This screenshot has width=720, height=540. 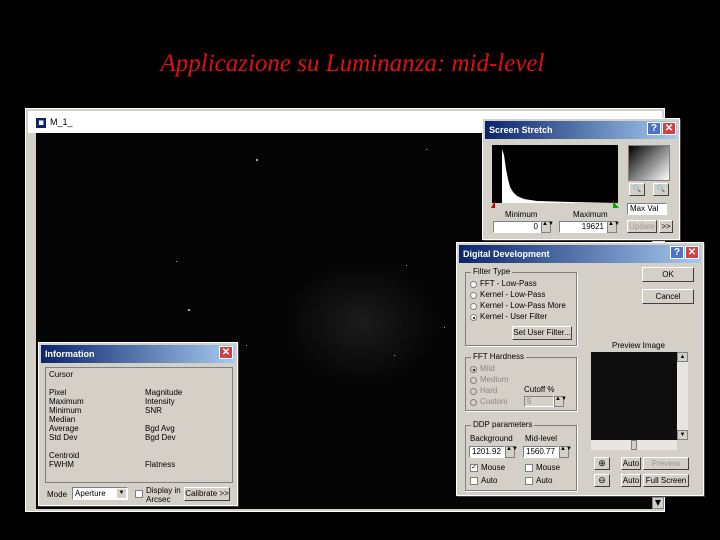 I want to click on scroll-up-arrow: ▲, so click(x=682, y=357).